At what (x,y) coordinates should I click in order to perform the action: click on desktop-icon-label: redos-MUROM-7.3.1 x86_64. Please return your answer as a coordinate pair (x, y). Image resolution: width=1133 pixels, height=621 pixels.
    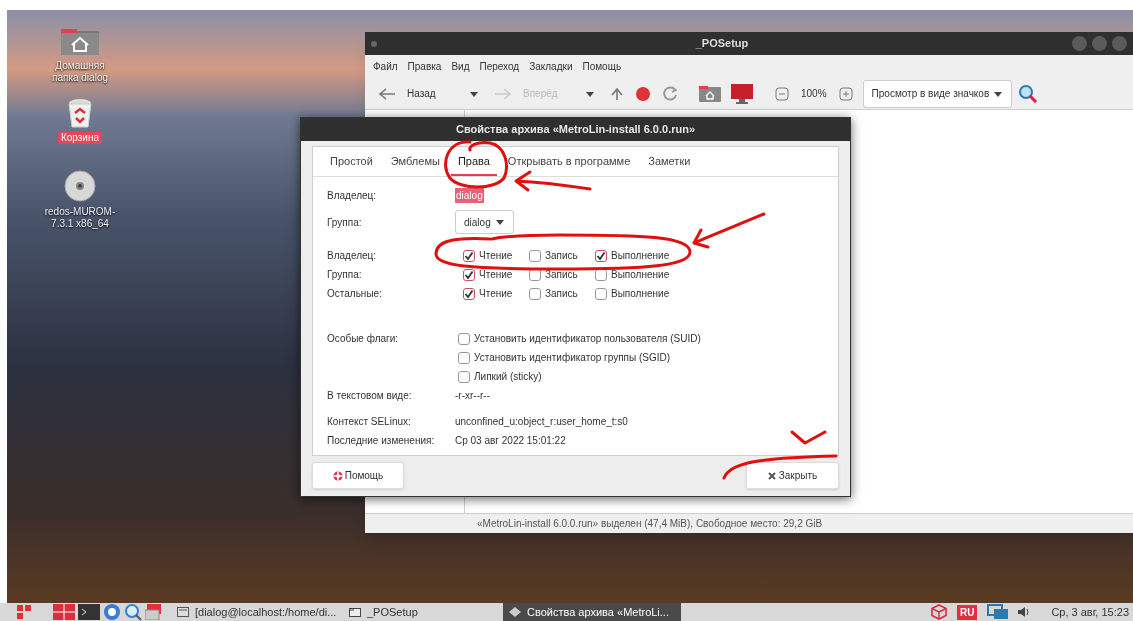
    Looking at the image, I should click on (80, 218).